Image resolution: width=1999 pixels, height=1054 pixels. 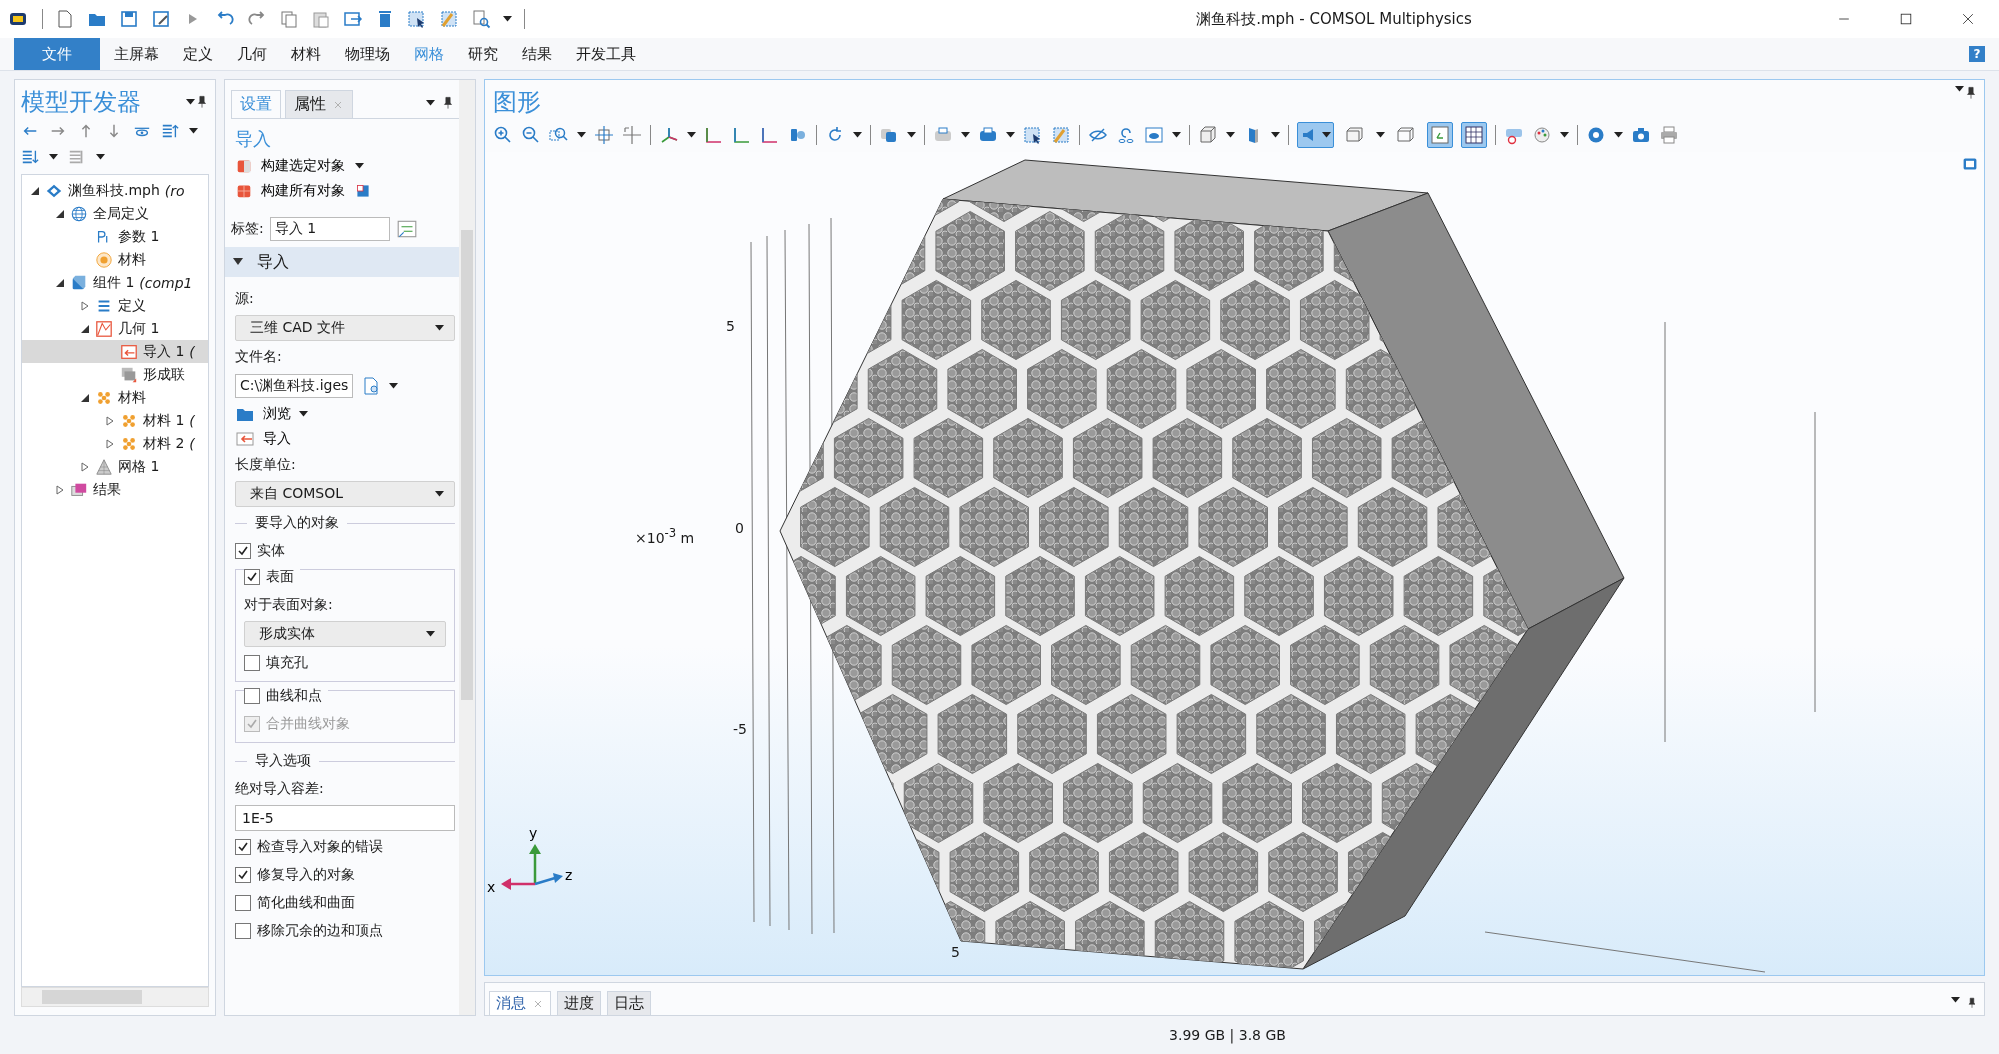 I want to click on scrollbar-thumb, so click(x=467, y=465).